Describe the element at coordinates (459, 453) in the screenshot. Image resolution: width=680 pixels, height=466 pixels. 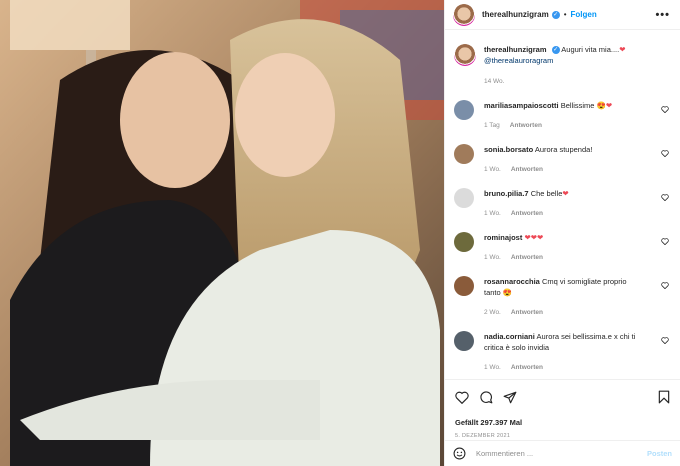
I see `emoji-icon` at that location.